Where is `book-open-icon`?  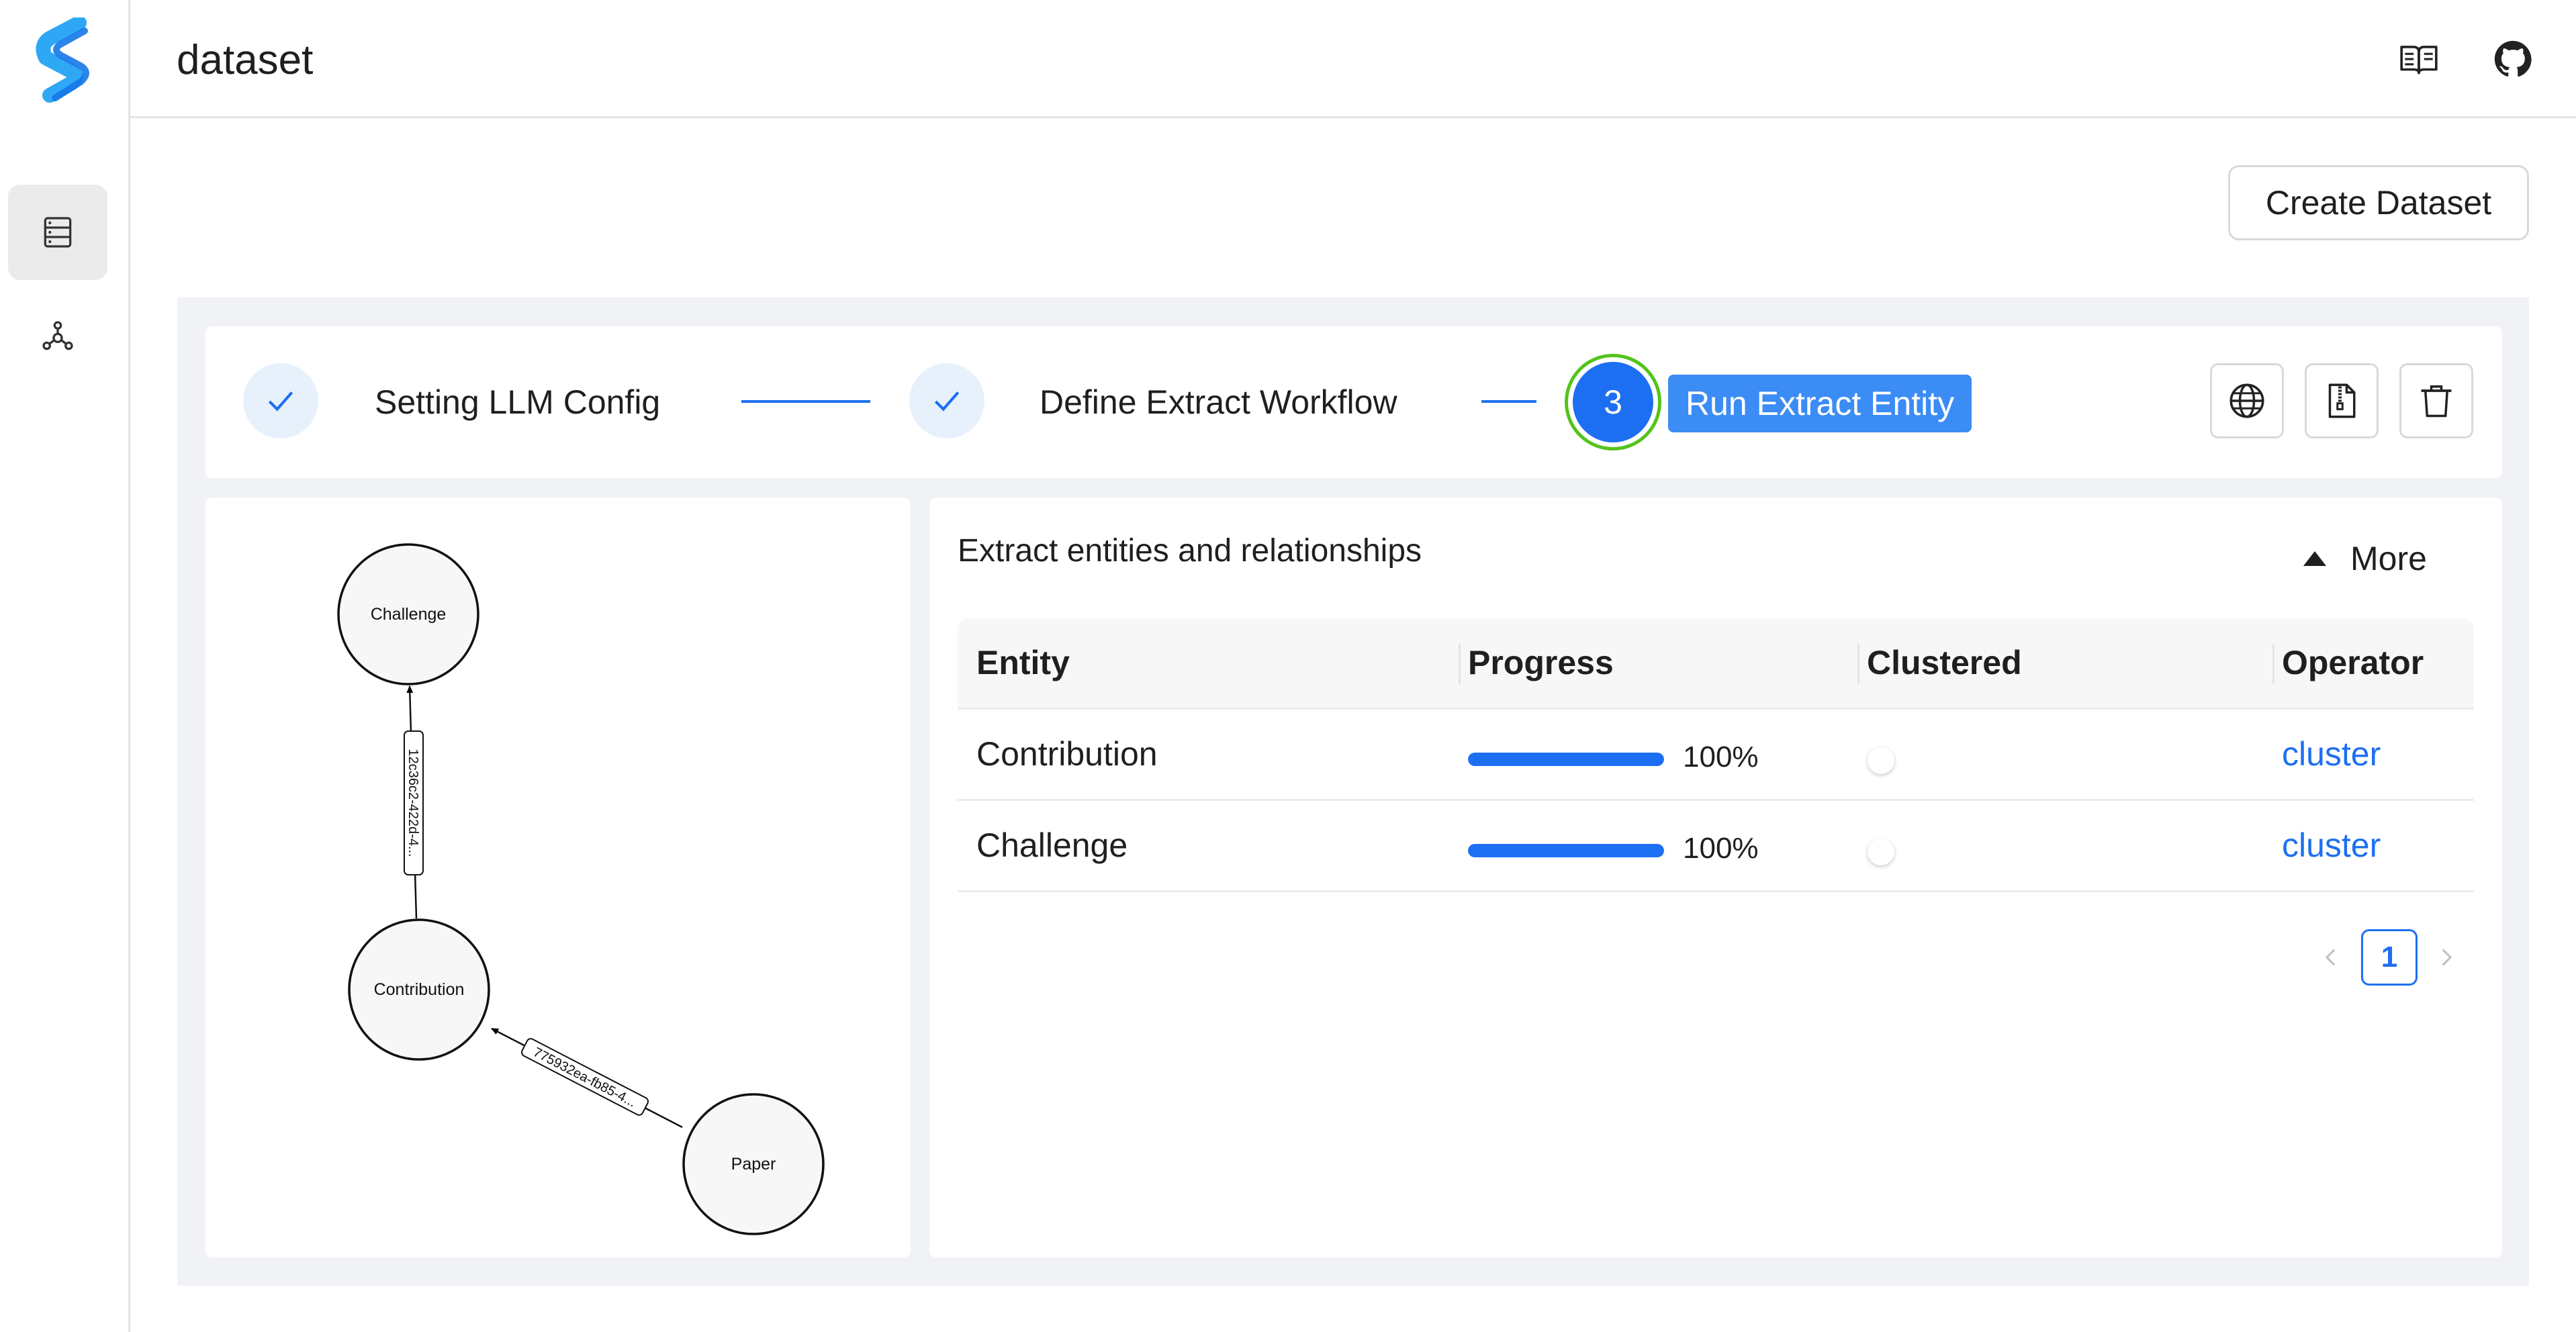
book-open-icon is located at coordinates (2419, 60).